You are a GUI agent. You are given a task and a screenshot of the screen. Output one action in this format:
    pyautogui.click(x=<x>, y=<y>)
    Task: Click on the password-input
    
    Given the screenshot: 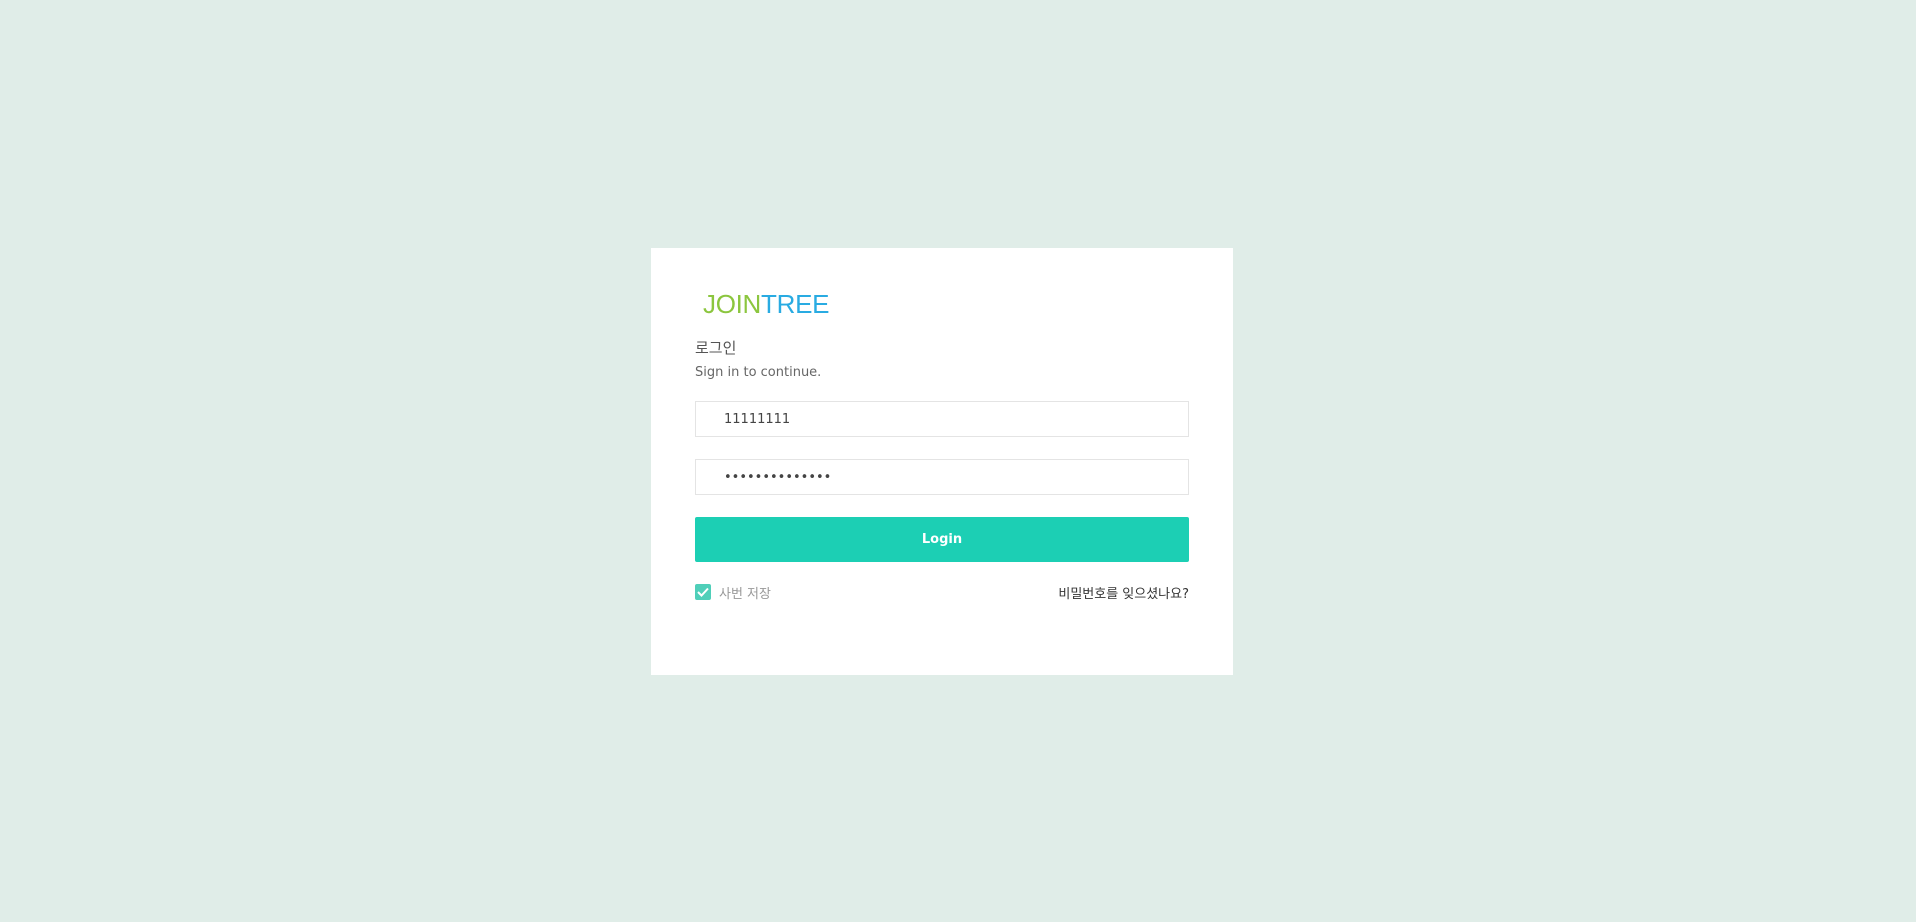 What is the action you would take?
    pyautogui.click(x=942, y=477)
    